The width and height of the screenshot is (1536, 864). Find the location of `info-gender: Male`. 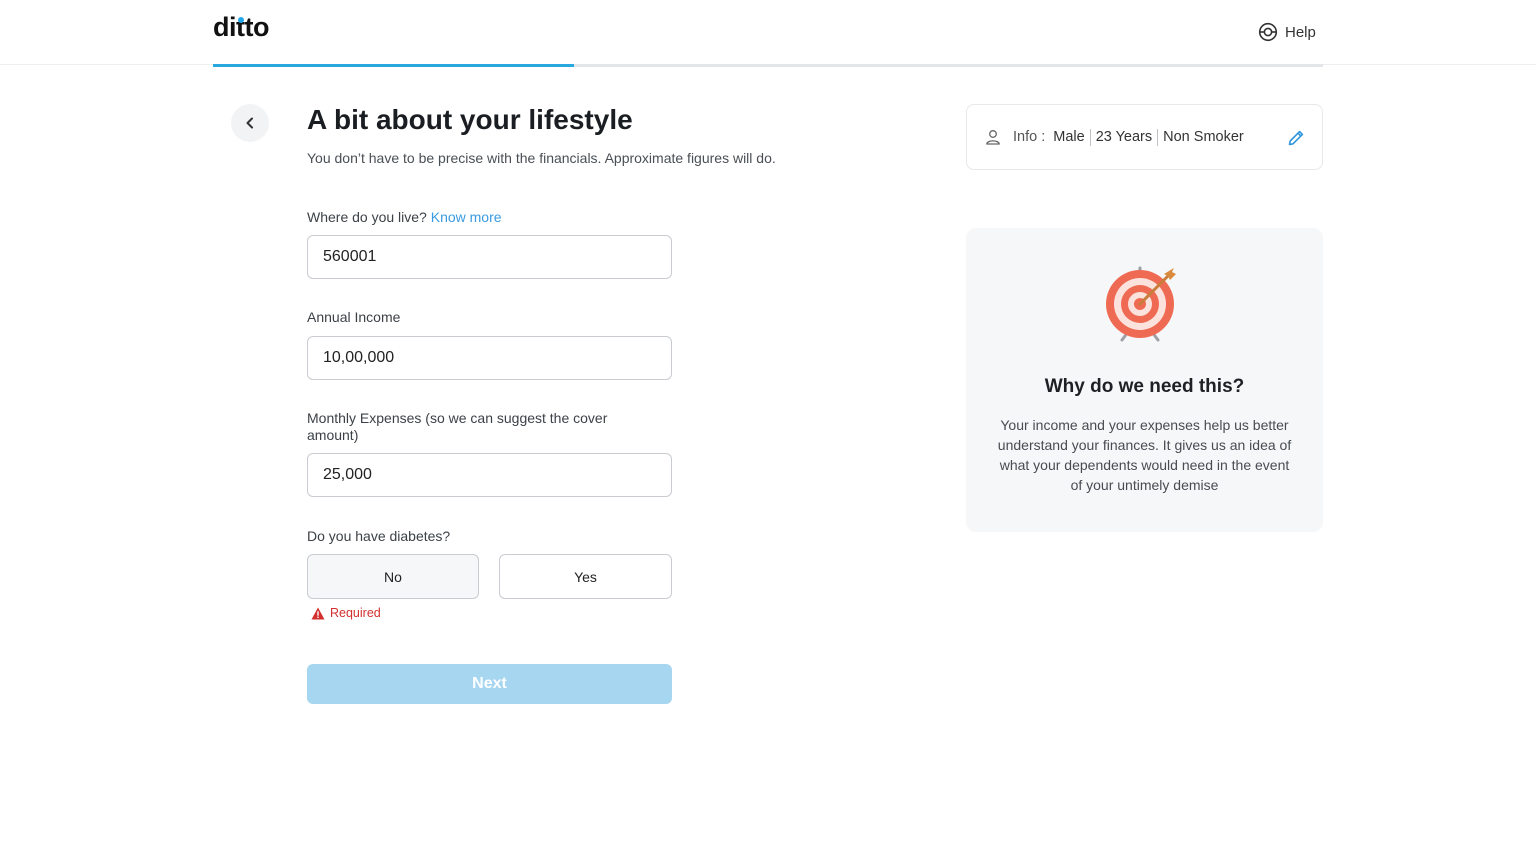

info-gender: Male is located at coordinates (1069, 137).